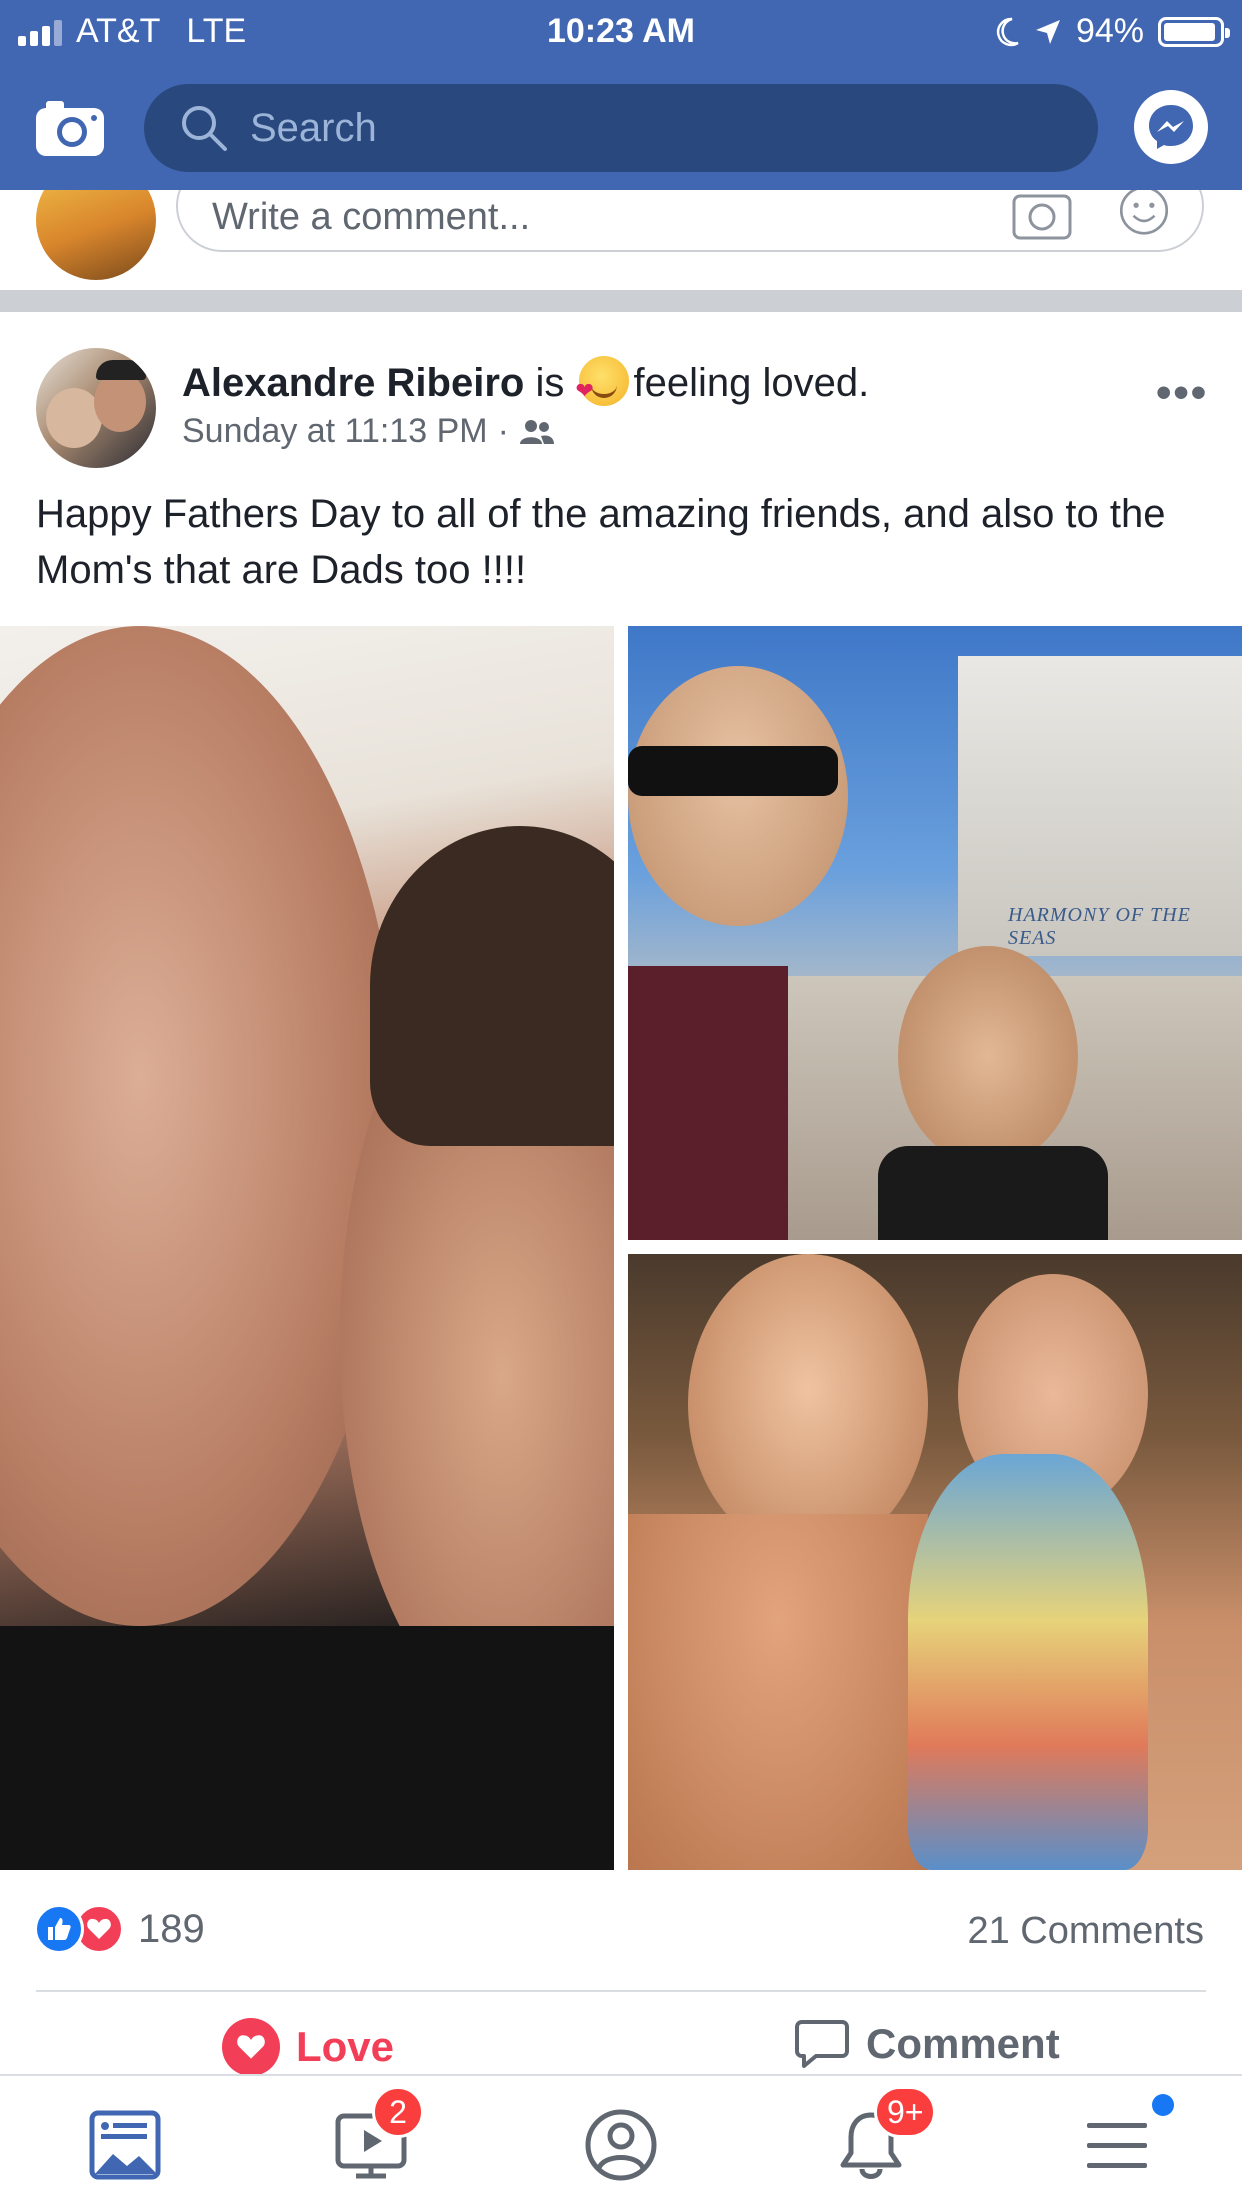 The height and width of the screenshot is (2208, 1242). What do you see at coordinates (96, 408) in the screenshot?
I see `author-avatar` at bounding box center [96, 408].